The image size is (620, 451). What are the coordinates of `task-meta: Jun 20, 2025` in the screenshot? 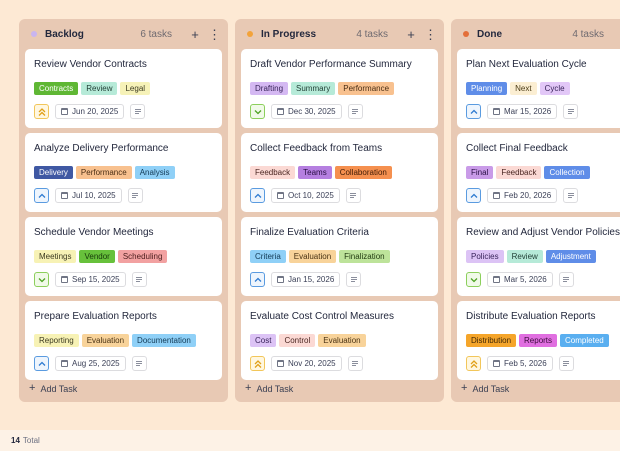 It's located at (123, 111).